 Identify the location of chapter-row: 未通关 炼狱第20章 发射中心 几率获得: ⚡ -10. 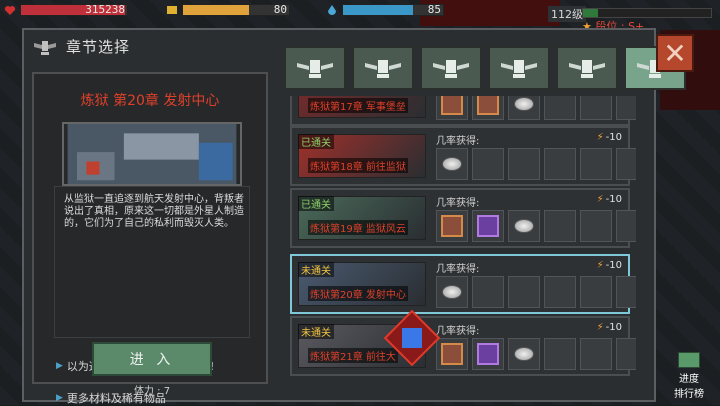
(463, 284).